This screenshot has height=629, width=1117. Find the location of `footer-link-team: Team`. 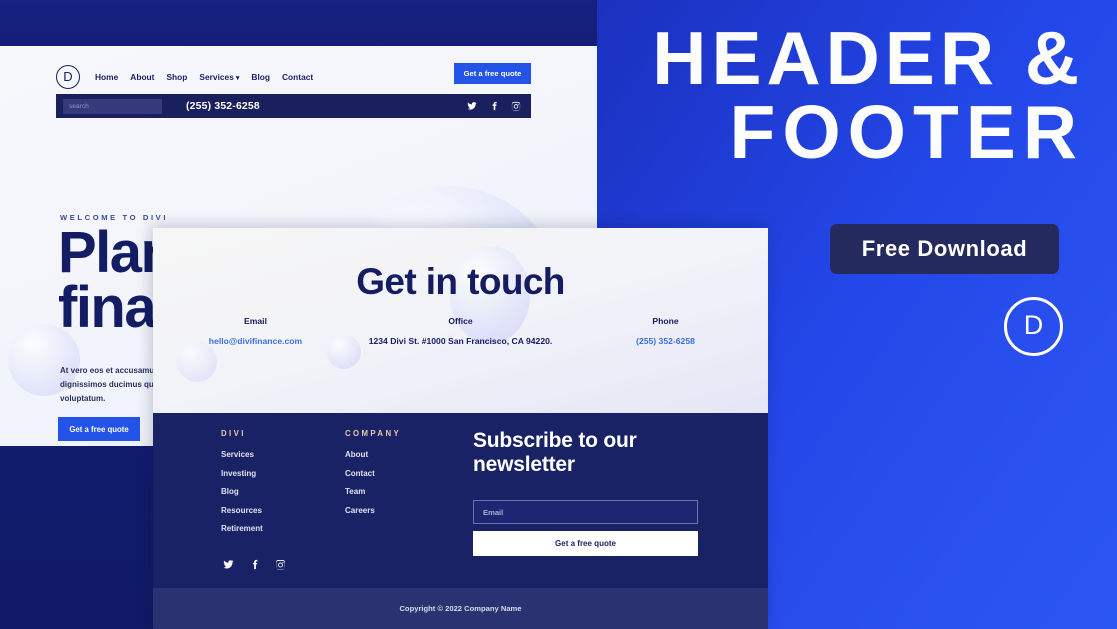

footer-link-team: Team is located at coordinates (373, 491).